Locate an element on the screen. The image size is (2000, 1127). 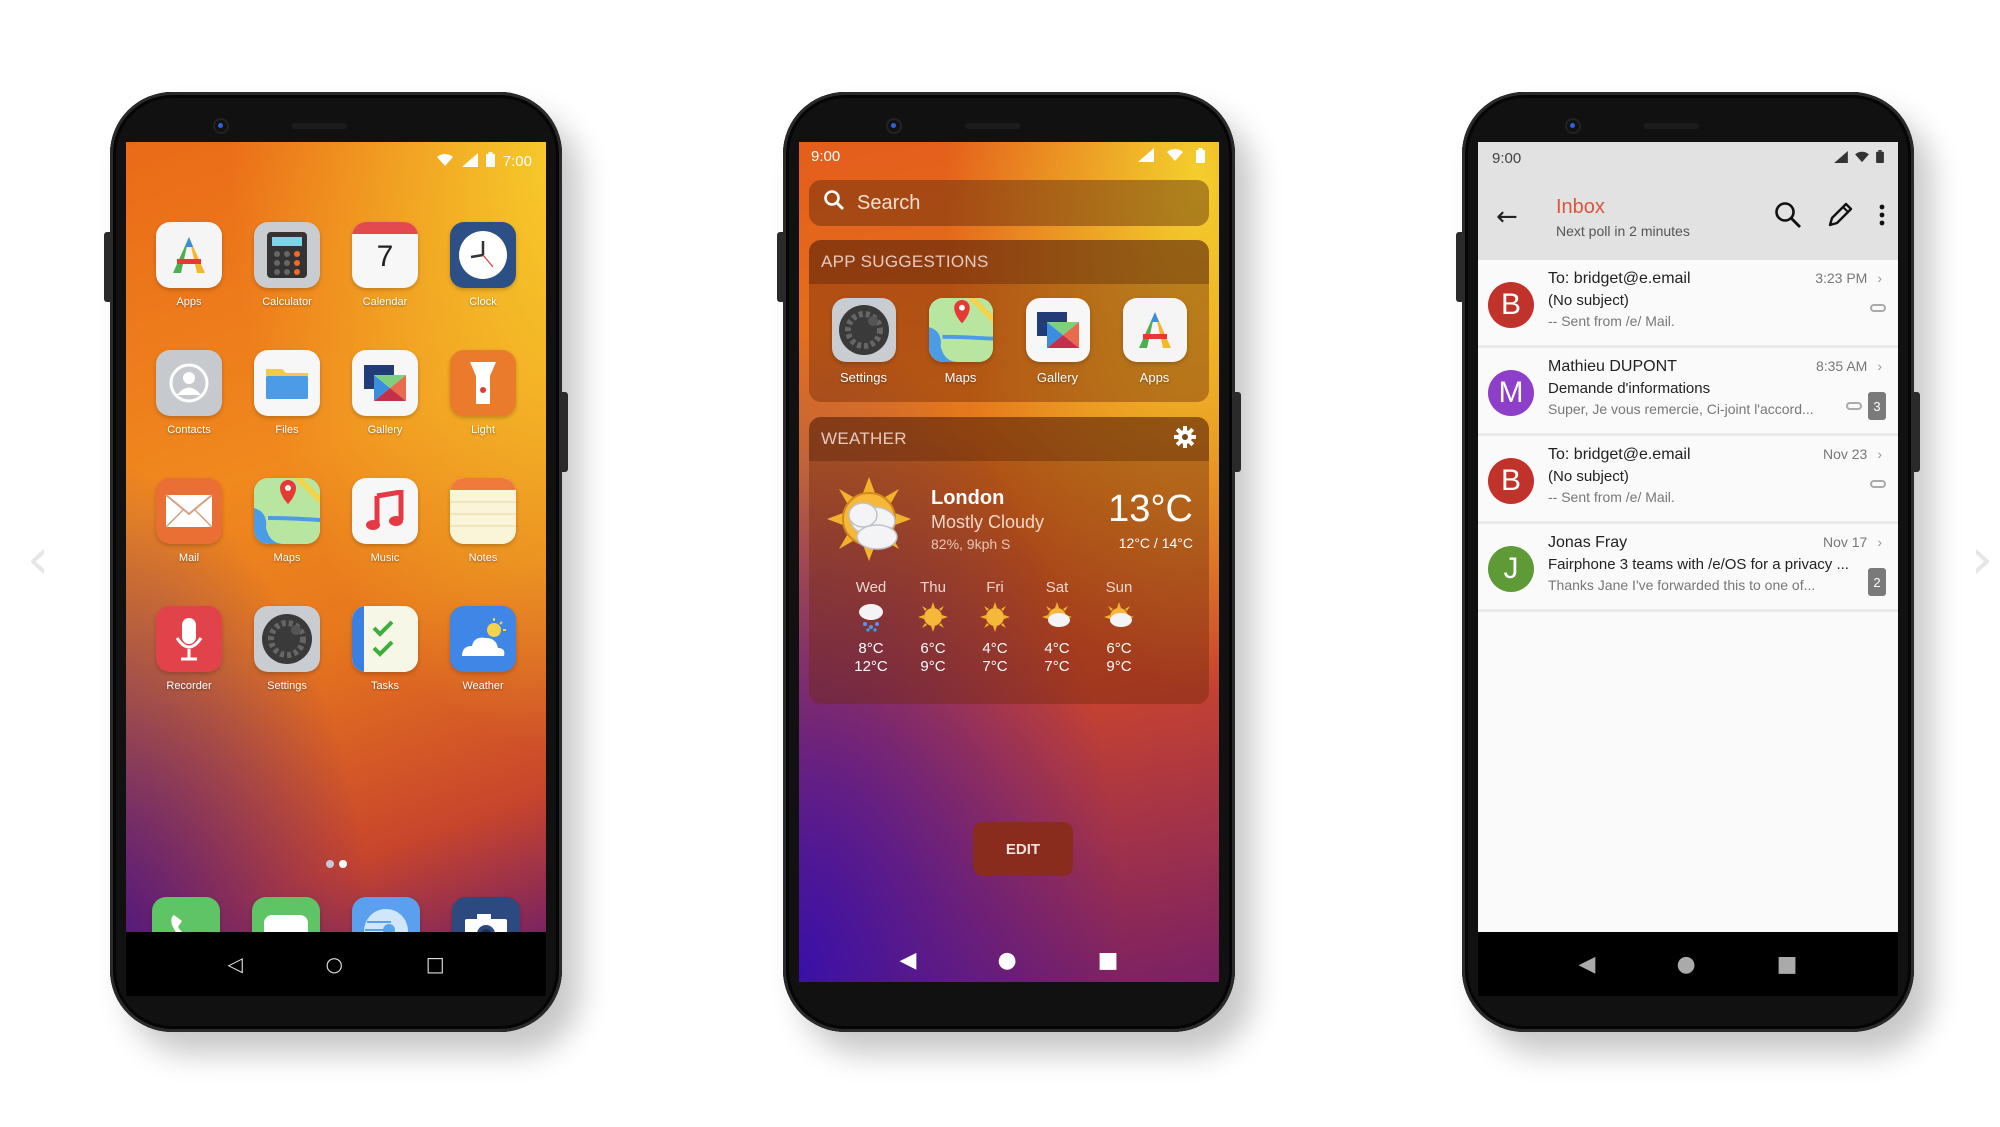
more-options-icon is located at coordinates (1882, 217).